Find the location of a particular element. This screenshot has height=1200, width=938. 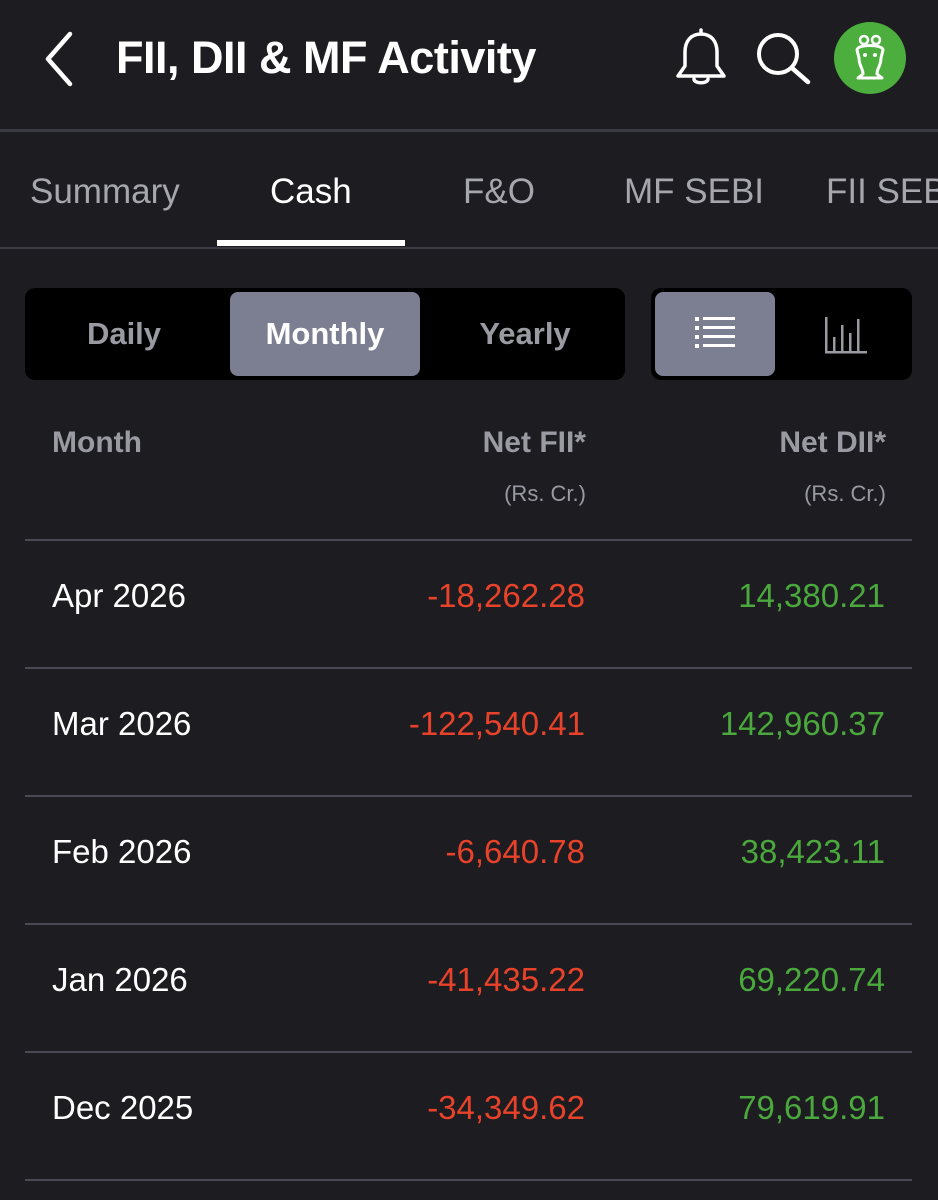

period-toggle: Daily Monthly Yearly is located at coordinates (325, 334).